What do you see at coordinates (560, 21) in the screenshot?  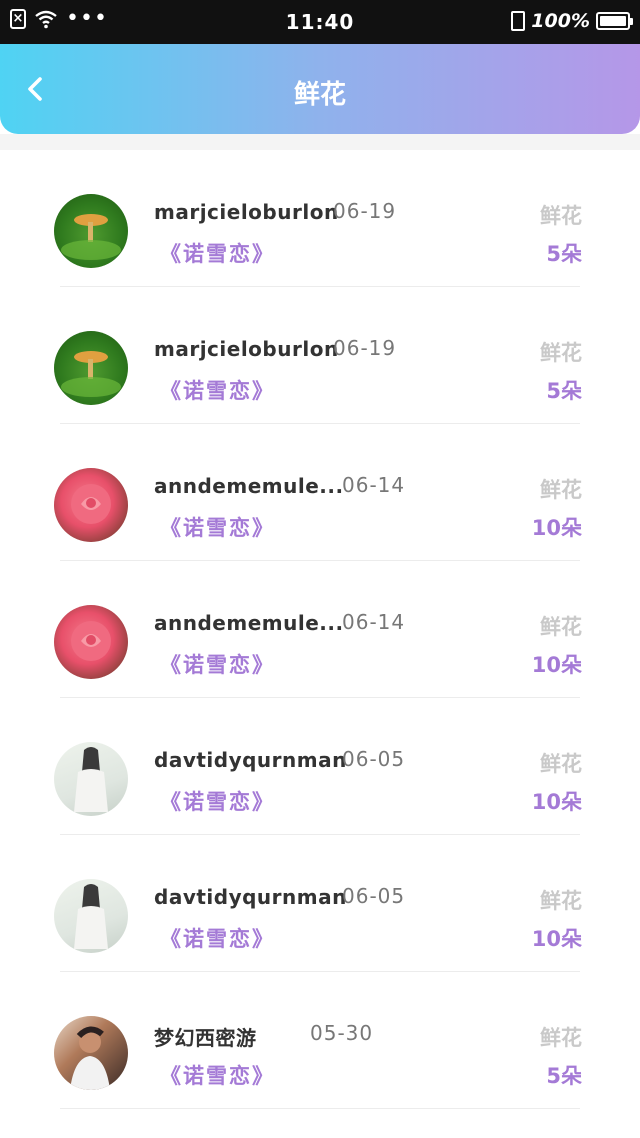 I see `battery-percent: 100%` at bounding box center [560, 21].